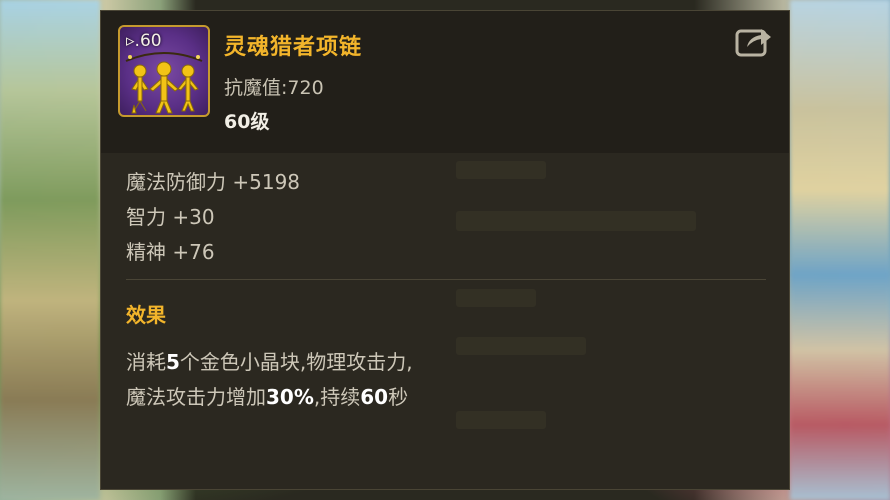 The width and height of the screenshot is (890, 500). I want to click on background-scene-right, so click(840, 250).